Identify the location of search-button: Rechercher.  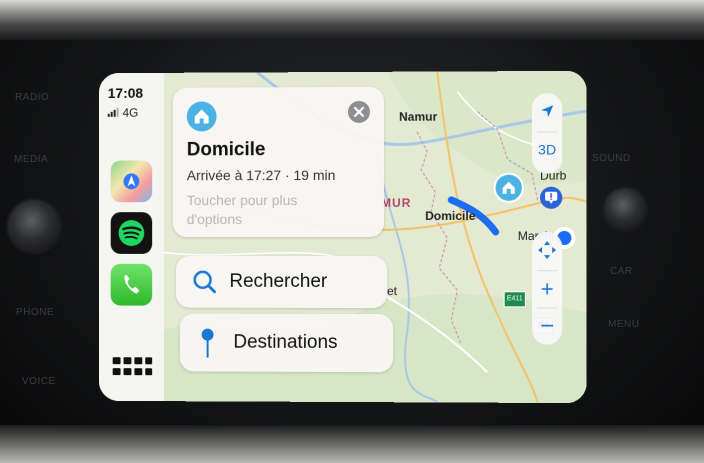
(281, 282).